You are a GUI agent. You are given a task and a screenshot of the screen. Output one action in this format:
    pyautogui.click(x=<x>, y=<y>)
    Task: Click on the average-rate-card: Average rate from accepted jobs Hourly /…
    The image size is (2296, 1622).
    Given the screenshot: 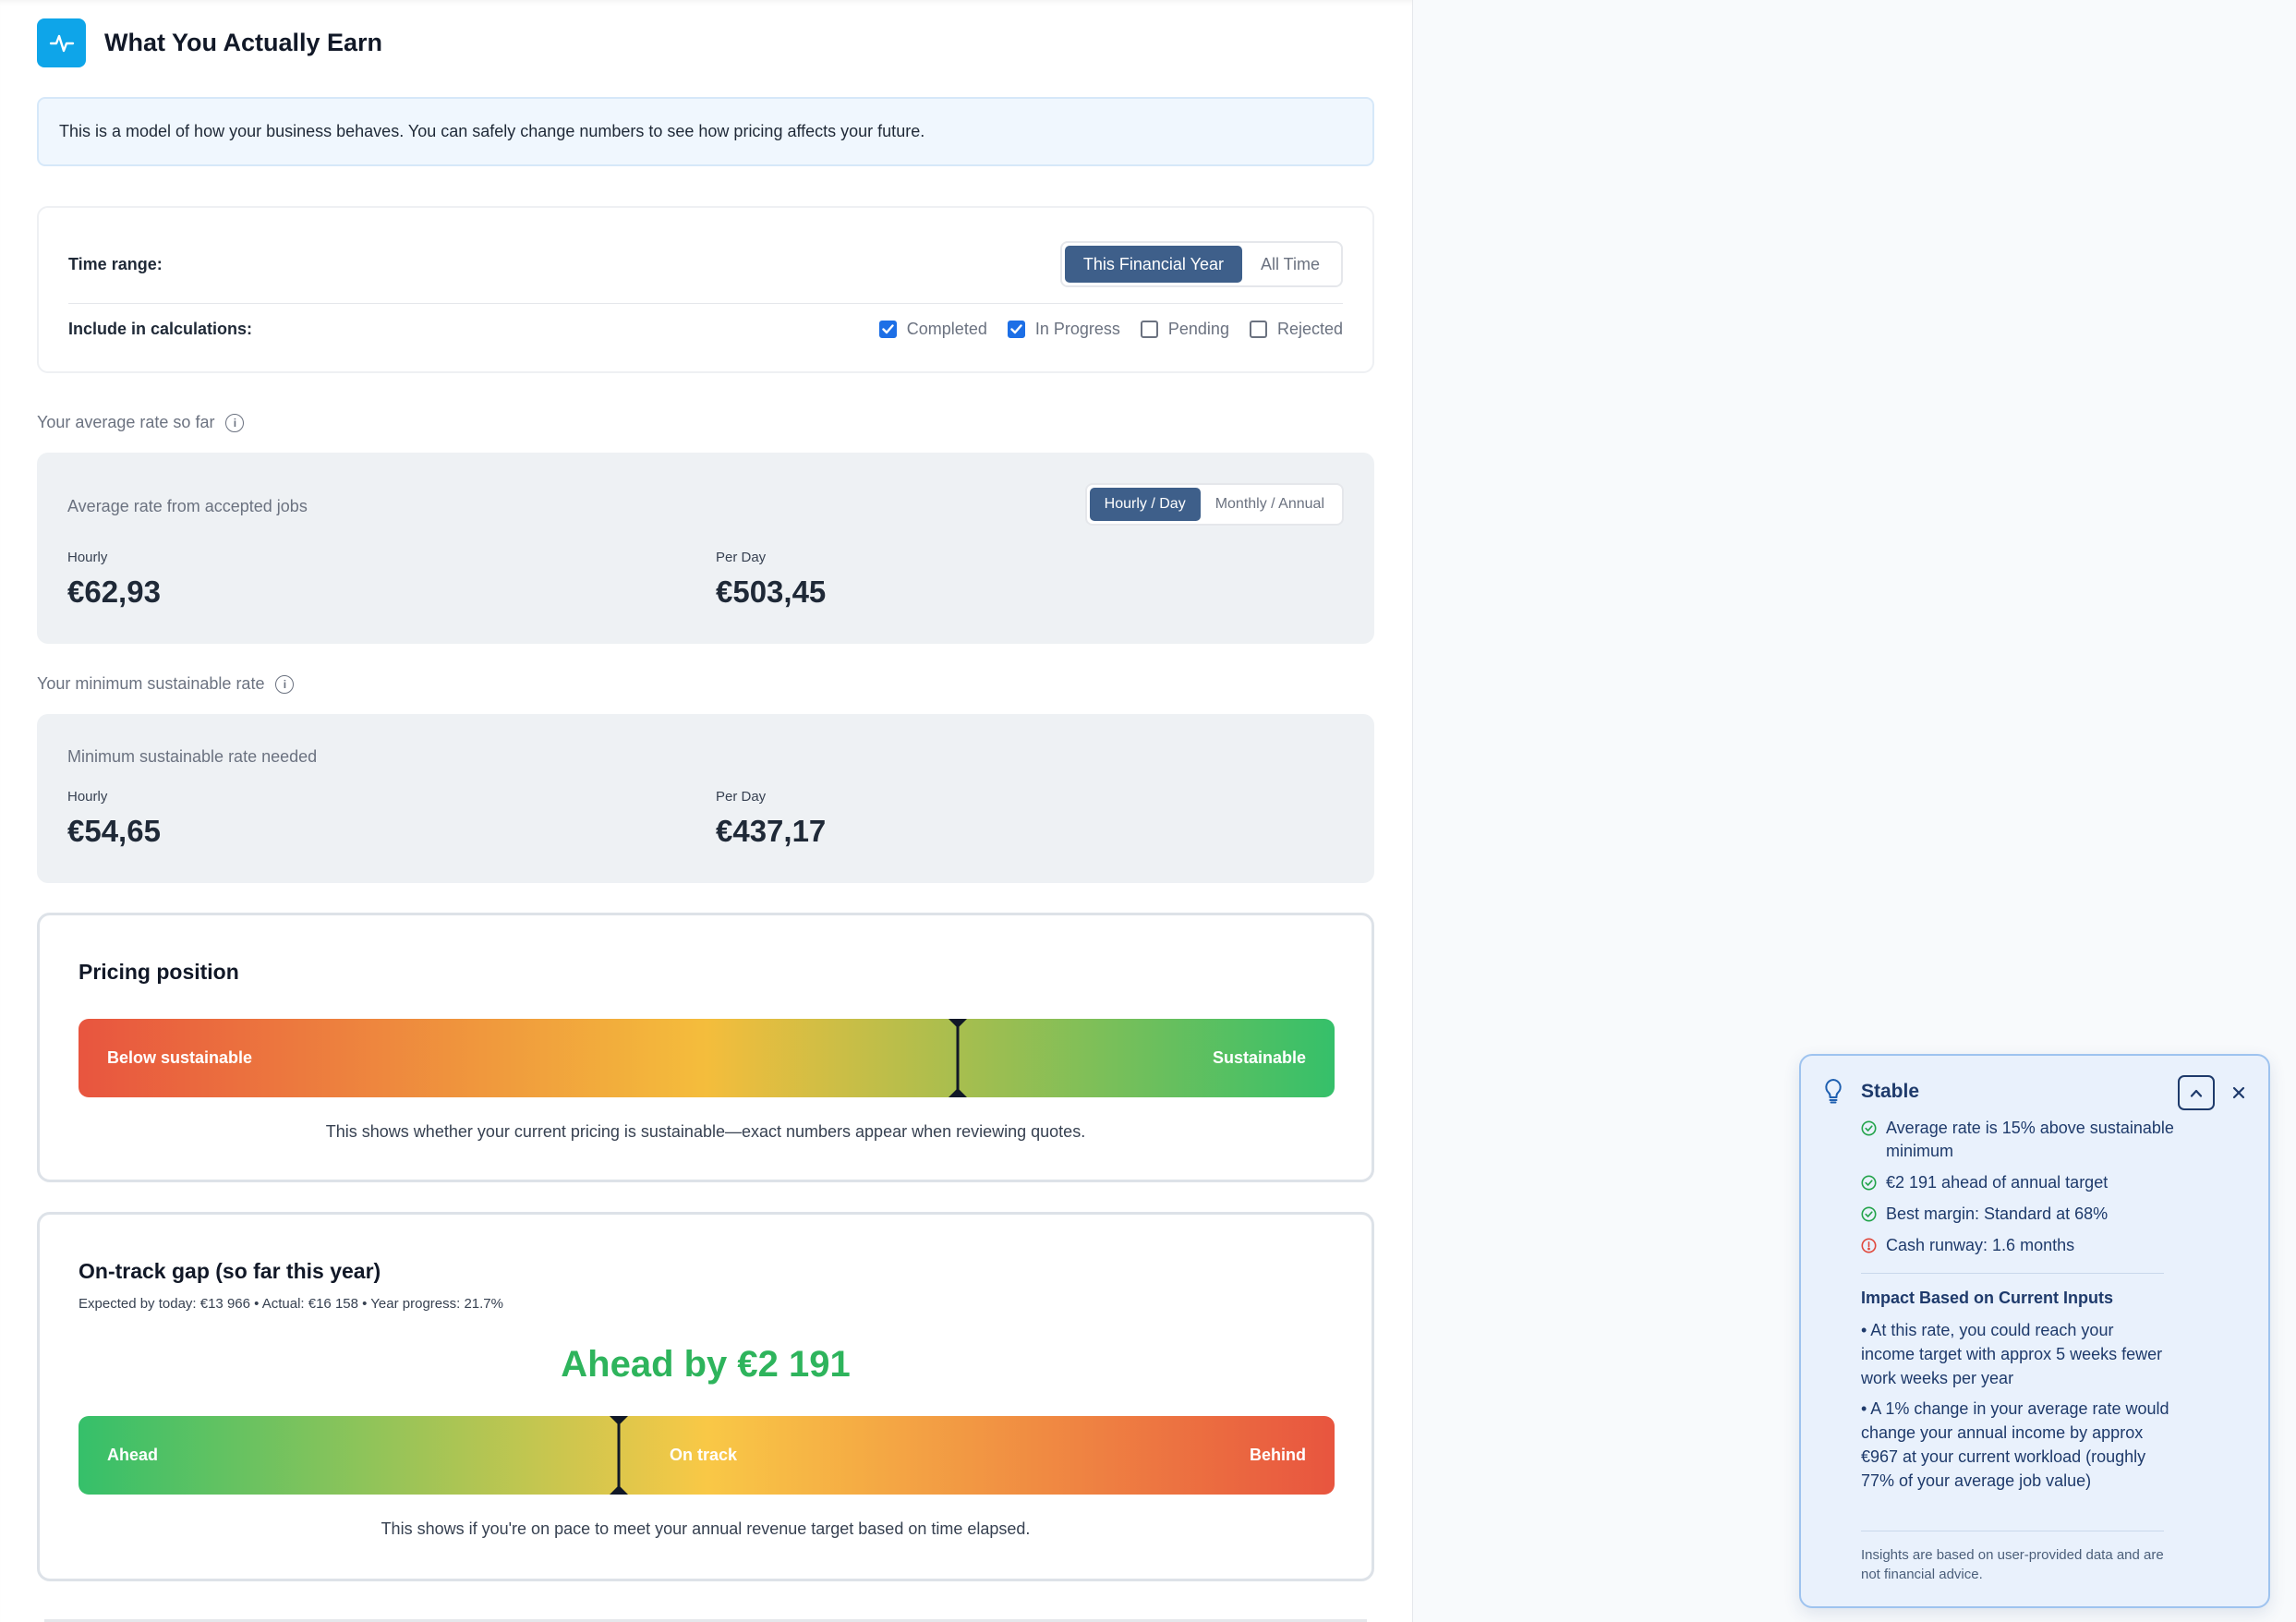 What is the action you would take?
    pyautogui.click(x=705, y=548)
    